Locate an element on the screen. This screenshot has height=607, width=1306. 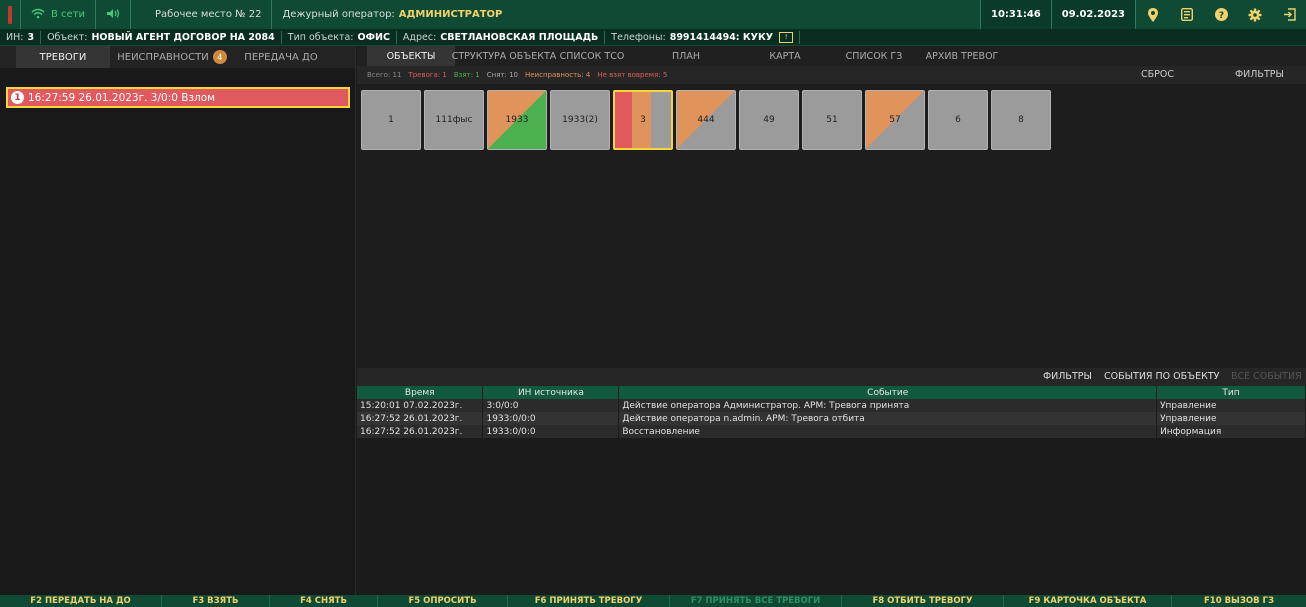
operator: Дежурный оператор: АДМИНИСТРАТОР is located at coordinates (392, 14).